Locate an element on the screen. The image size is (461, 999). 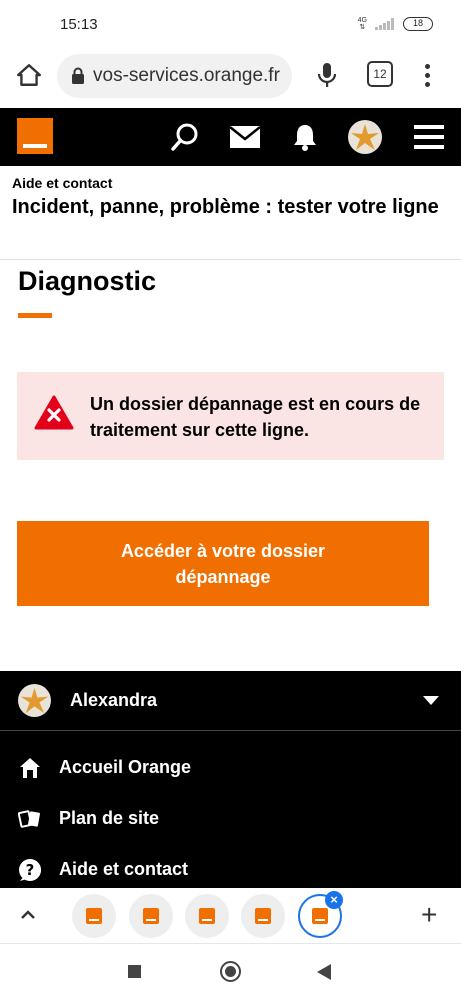
lock-icon is located at coordinates (78, 75).